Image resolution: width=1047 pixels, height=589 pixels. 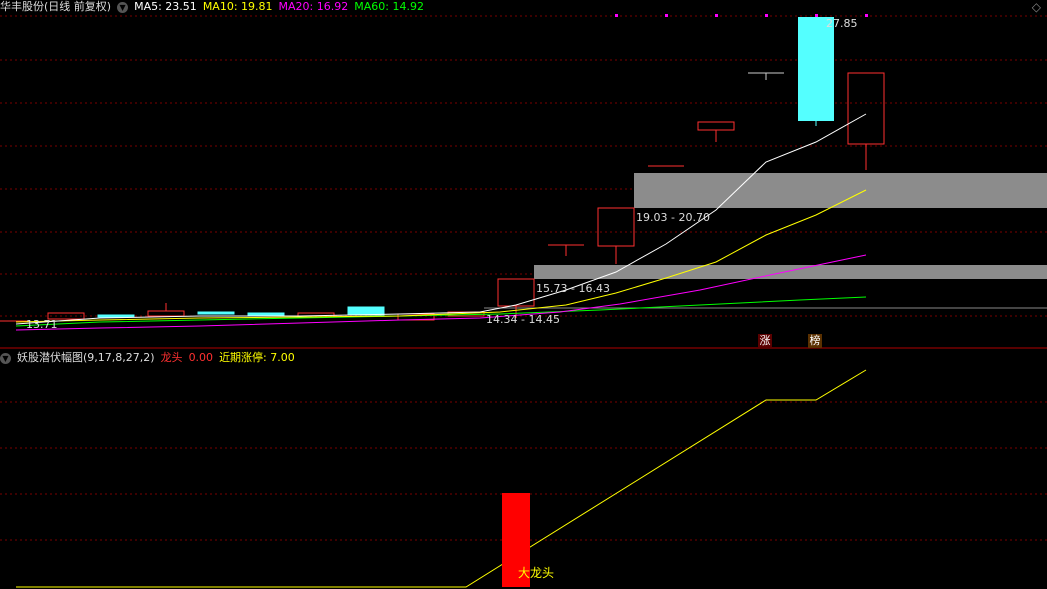 What do you see at coordinates (55, 6) in the screenshot?
I see `stock-title: 华丰股份(日线 前复权)` at bounding box center [55, 6].